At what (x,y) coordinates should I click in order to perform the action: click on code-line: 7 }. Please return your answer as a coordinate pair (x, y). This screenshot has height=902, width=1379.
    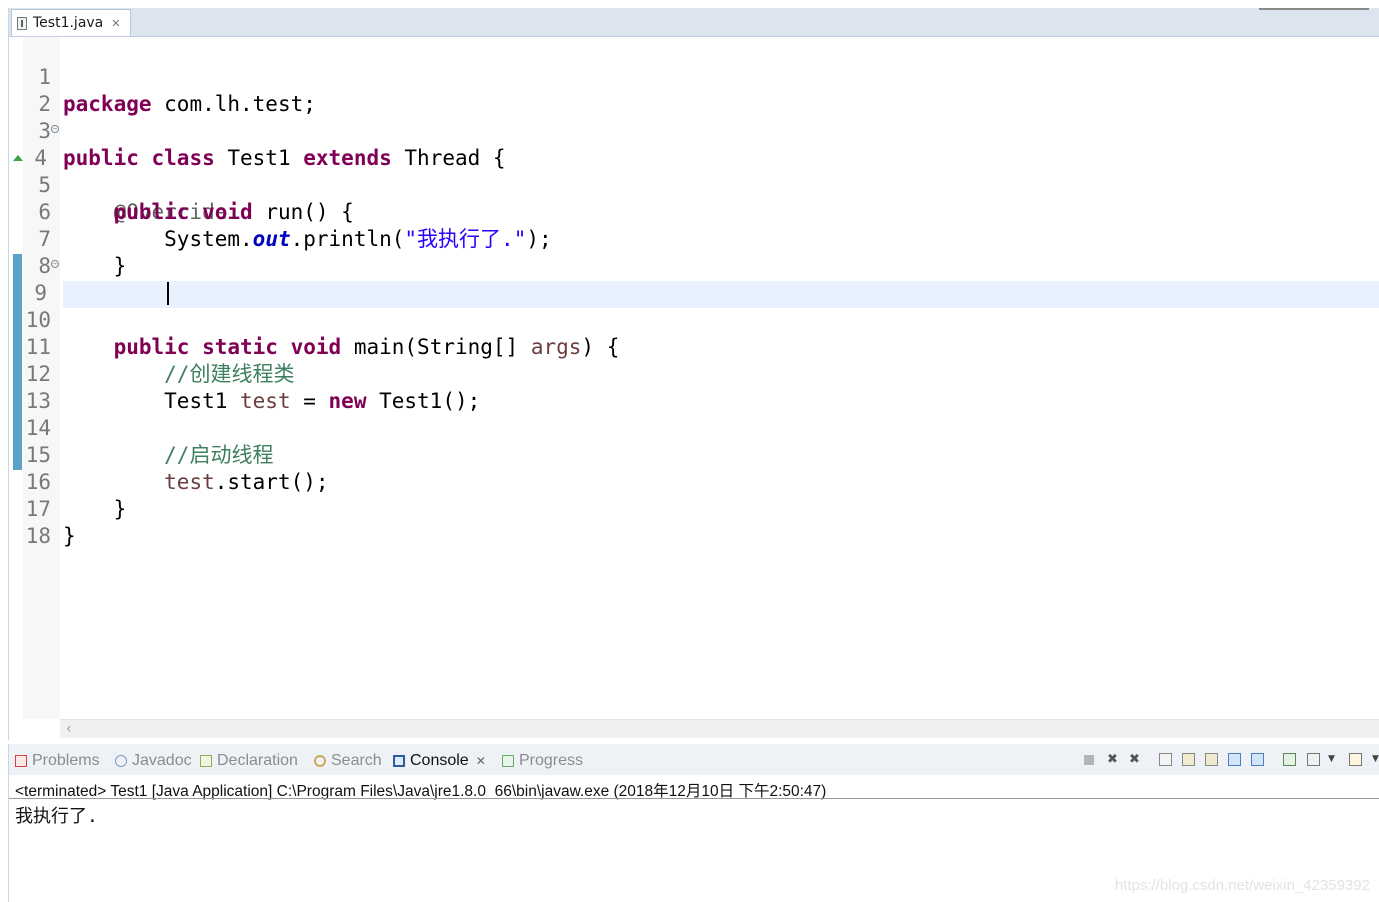
    Looking at the image, I should click on (694, 238).